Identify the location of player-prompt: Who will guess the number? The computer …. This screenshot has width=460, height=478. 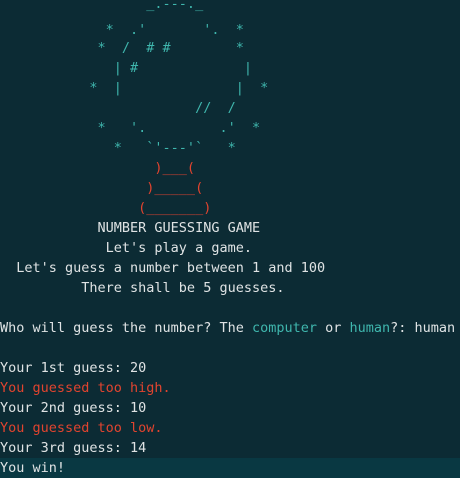
(230, 328).